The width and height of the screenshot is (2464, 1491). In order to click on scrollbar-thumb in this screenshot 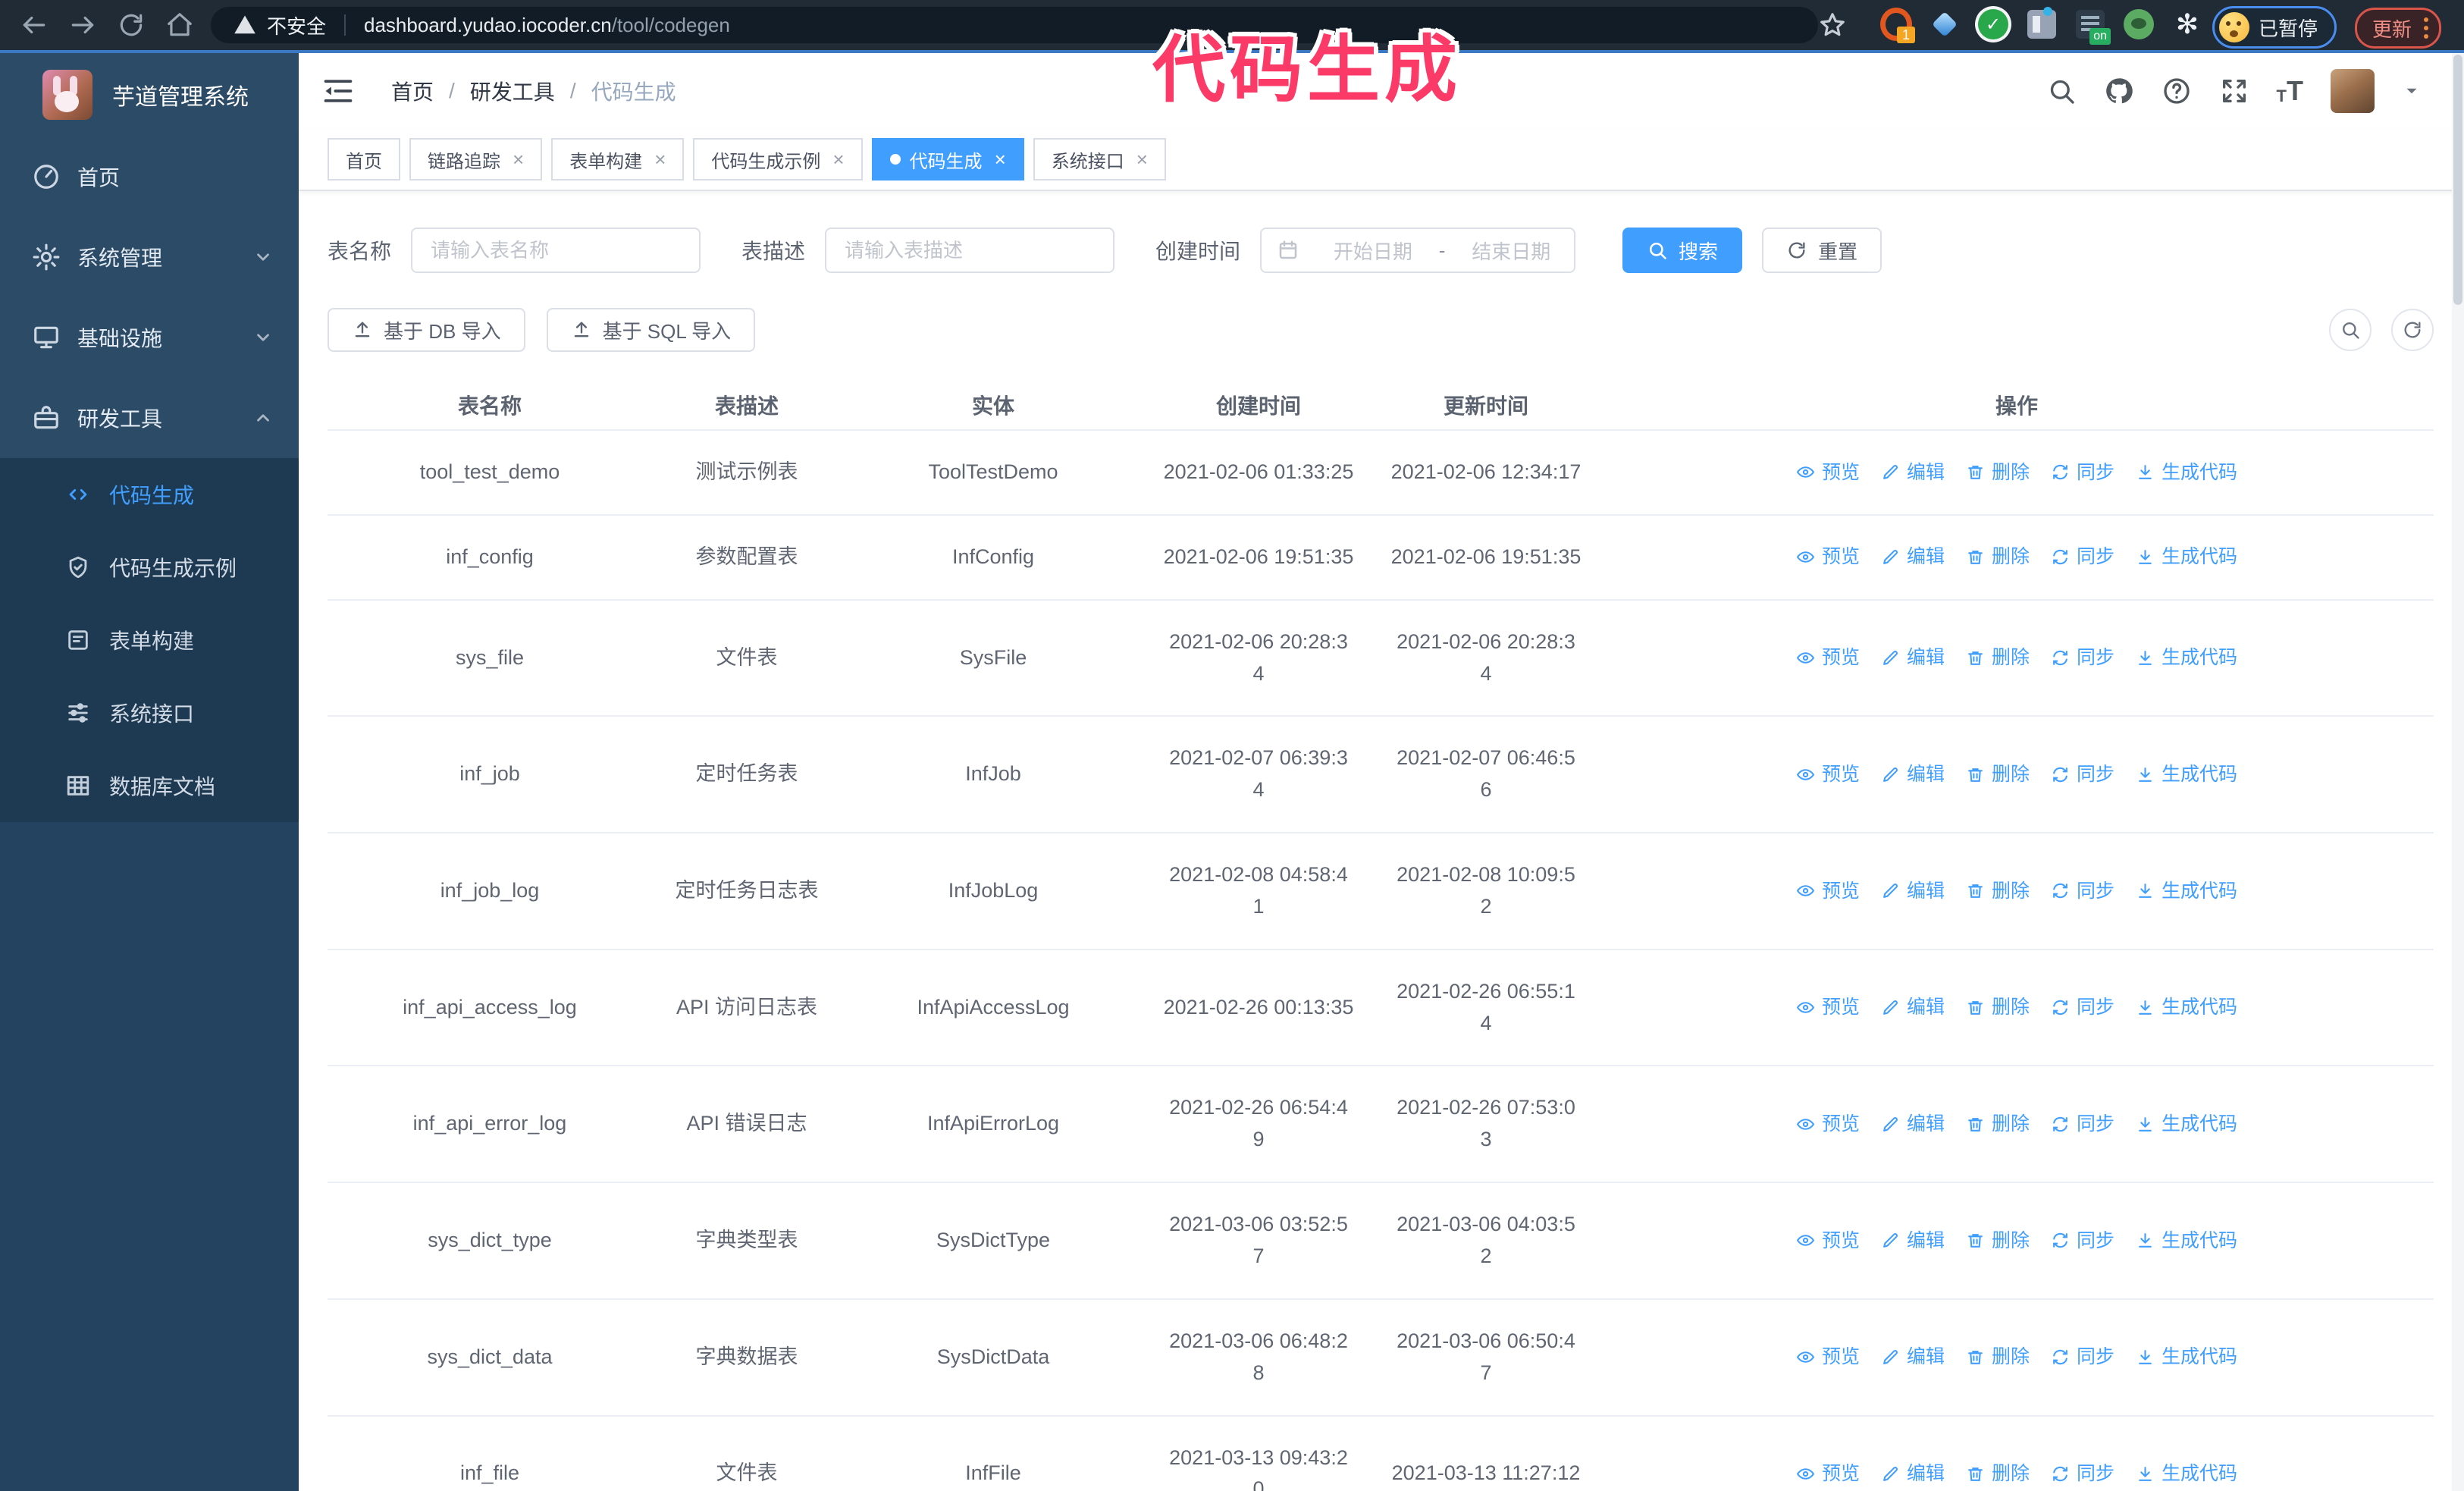, I will do `click(2458, 180)`.